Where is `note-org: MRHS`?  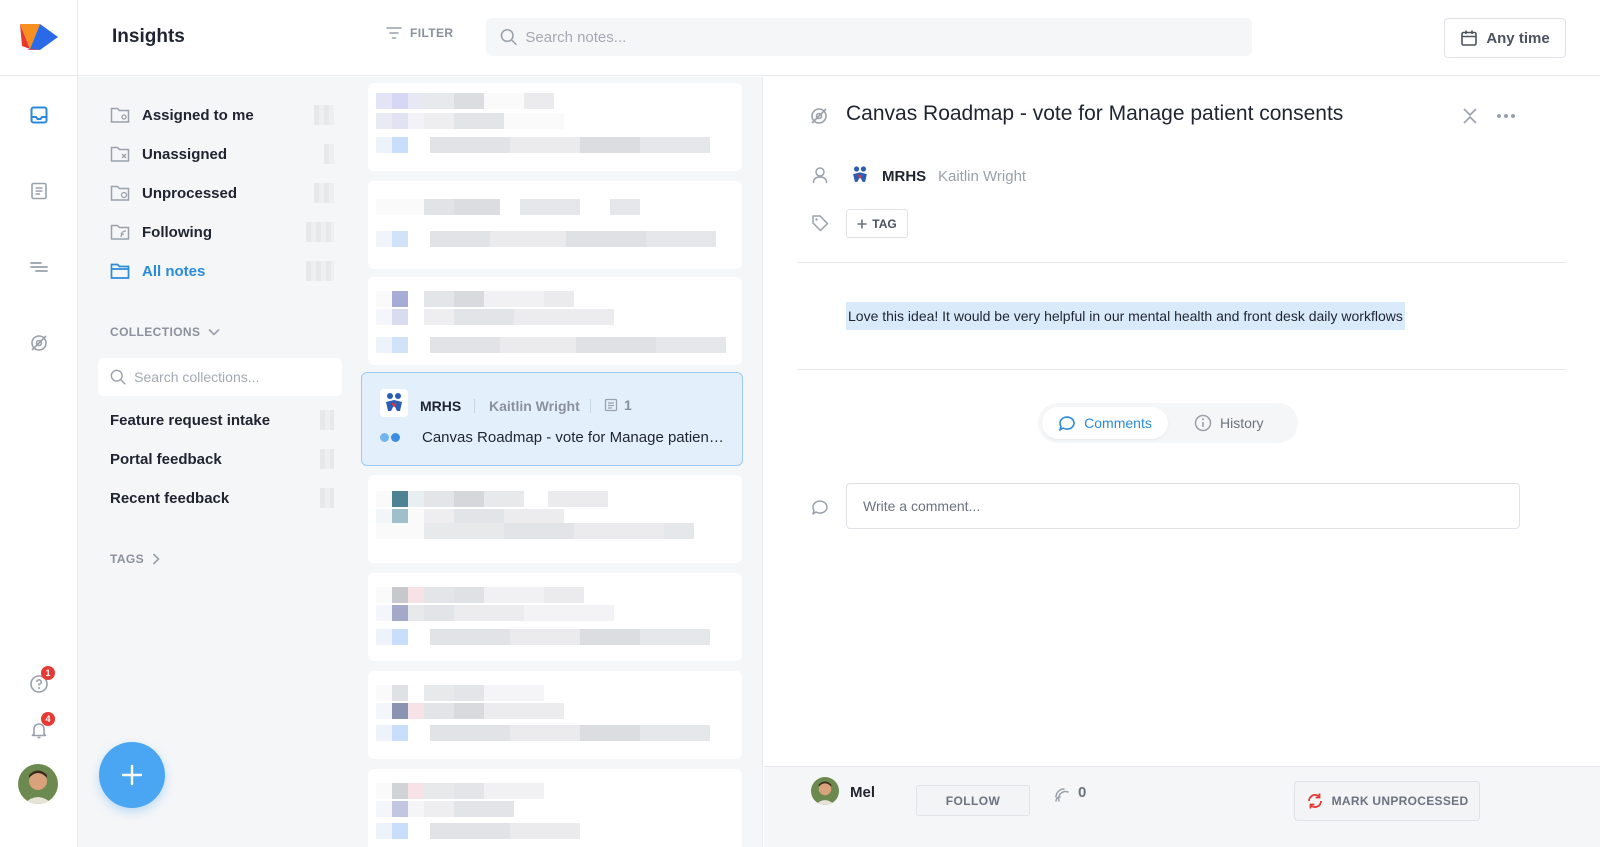
note-org: MRHS is located at coordinates (441, 406).